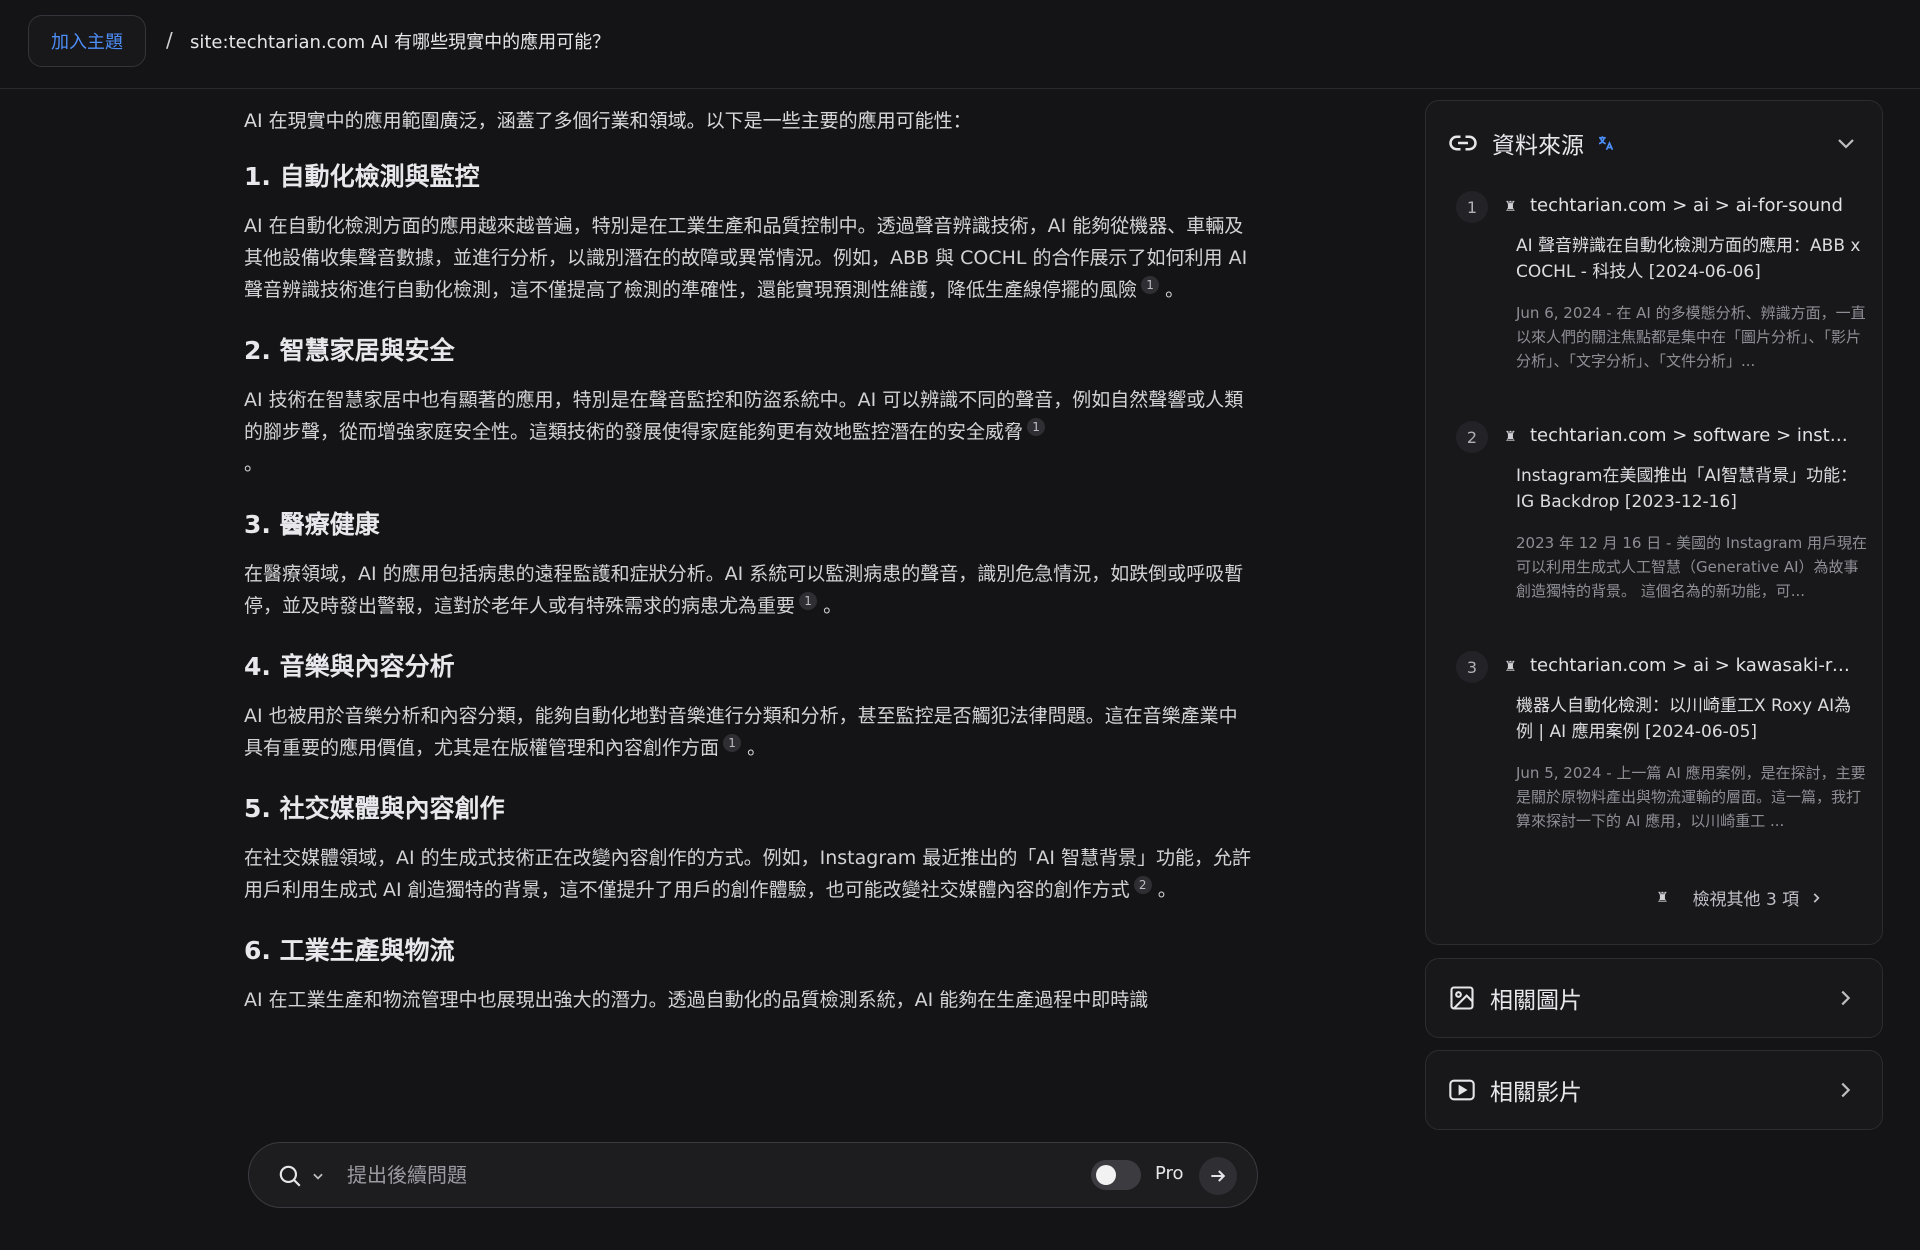 The height and width of the screenshot is (1250, 1920). Describe the element at coordinates (349, 350) in the screenshot. I see `section-heading: 2. 智慧家居與安全` at that location.